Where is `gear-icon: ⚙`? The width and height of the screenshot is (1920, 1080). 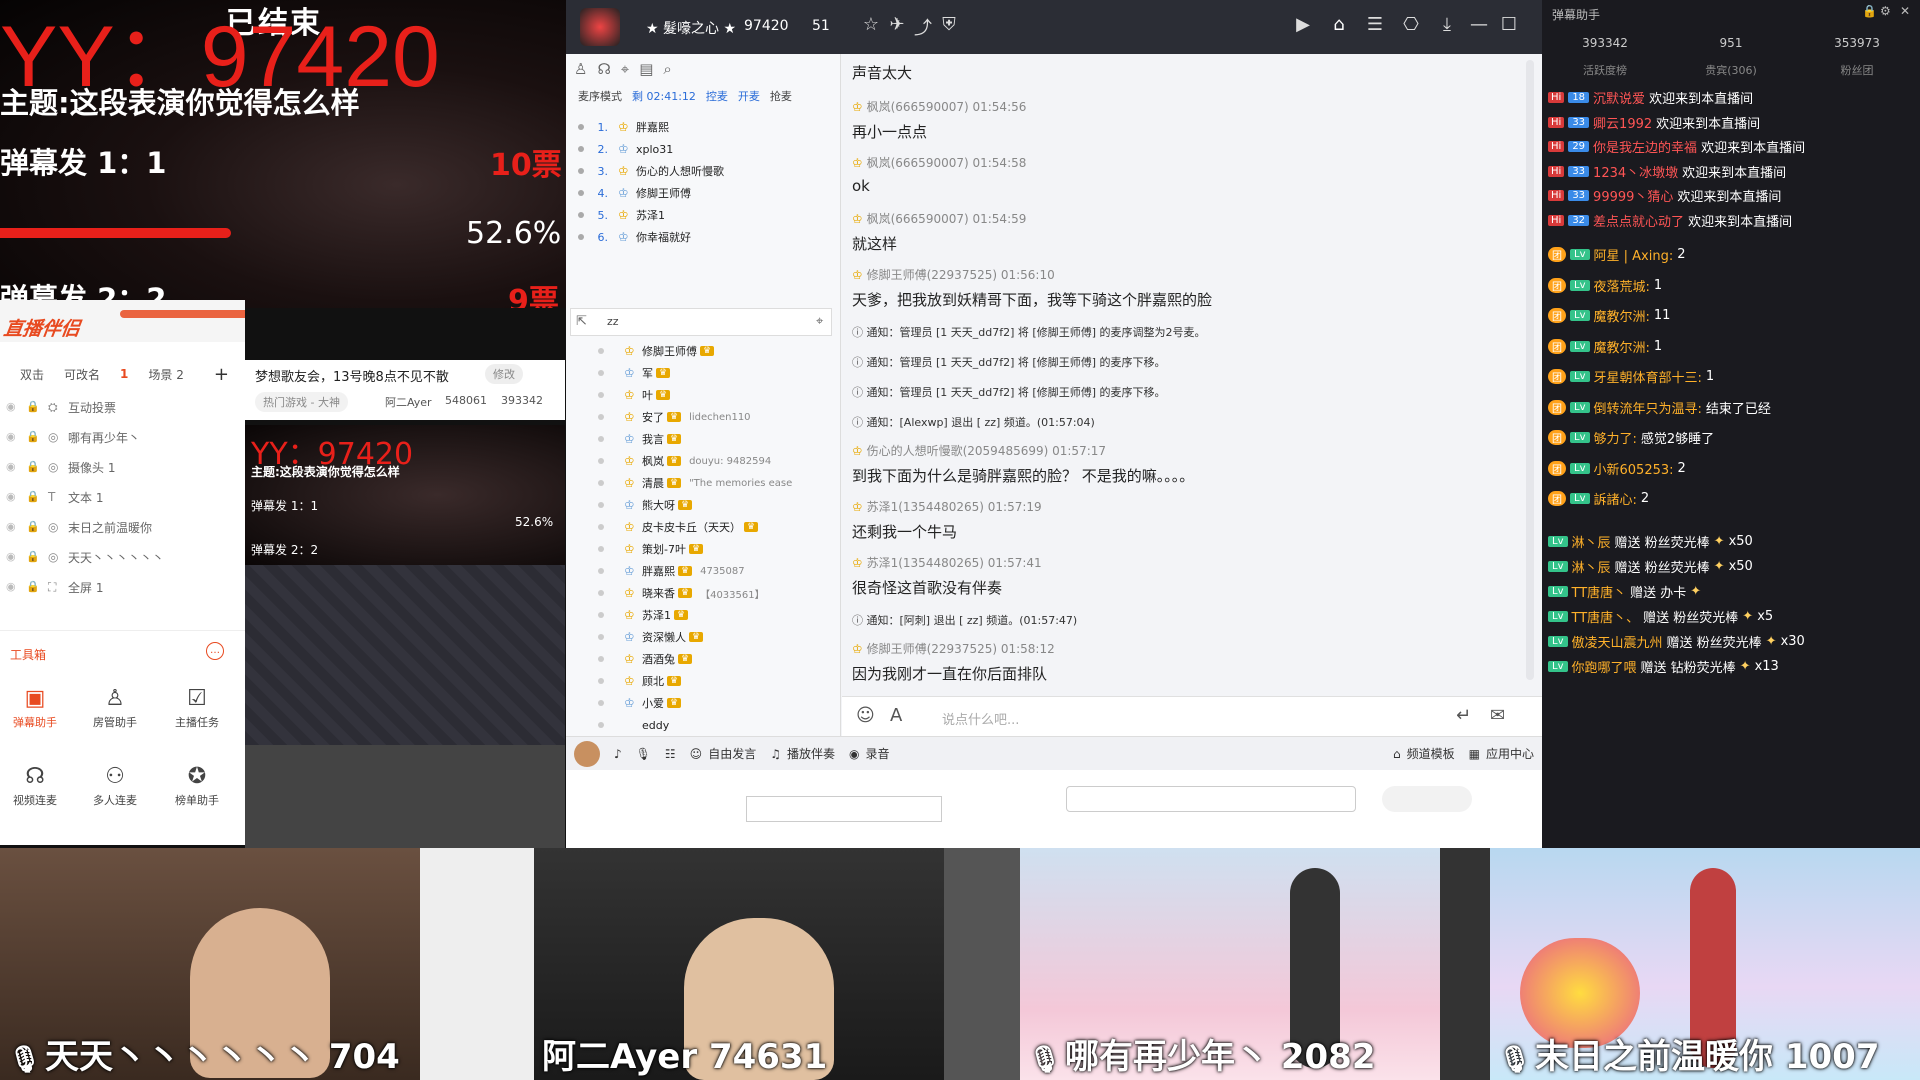
gear-icon: ⚙ is located at coordinates (1885, 11).